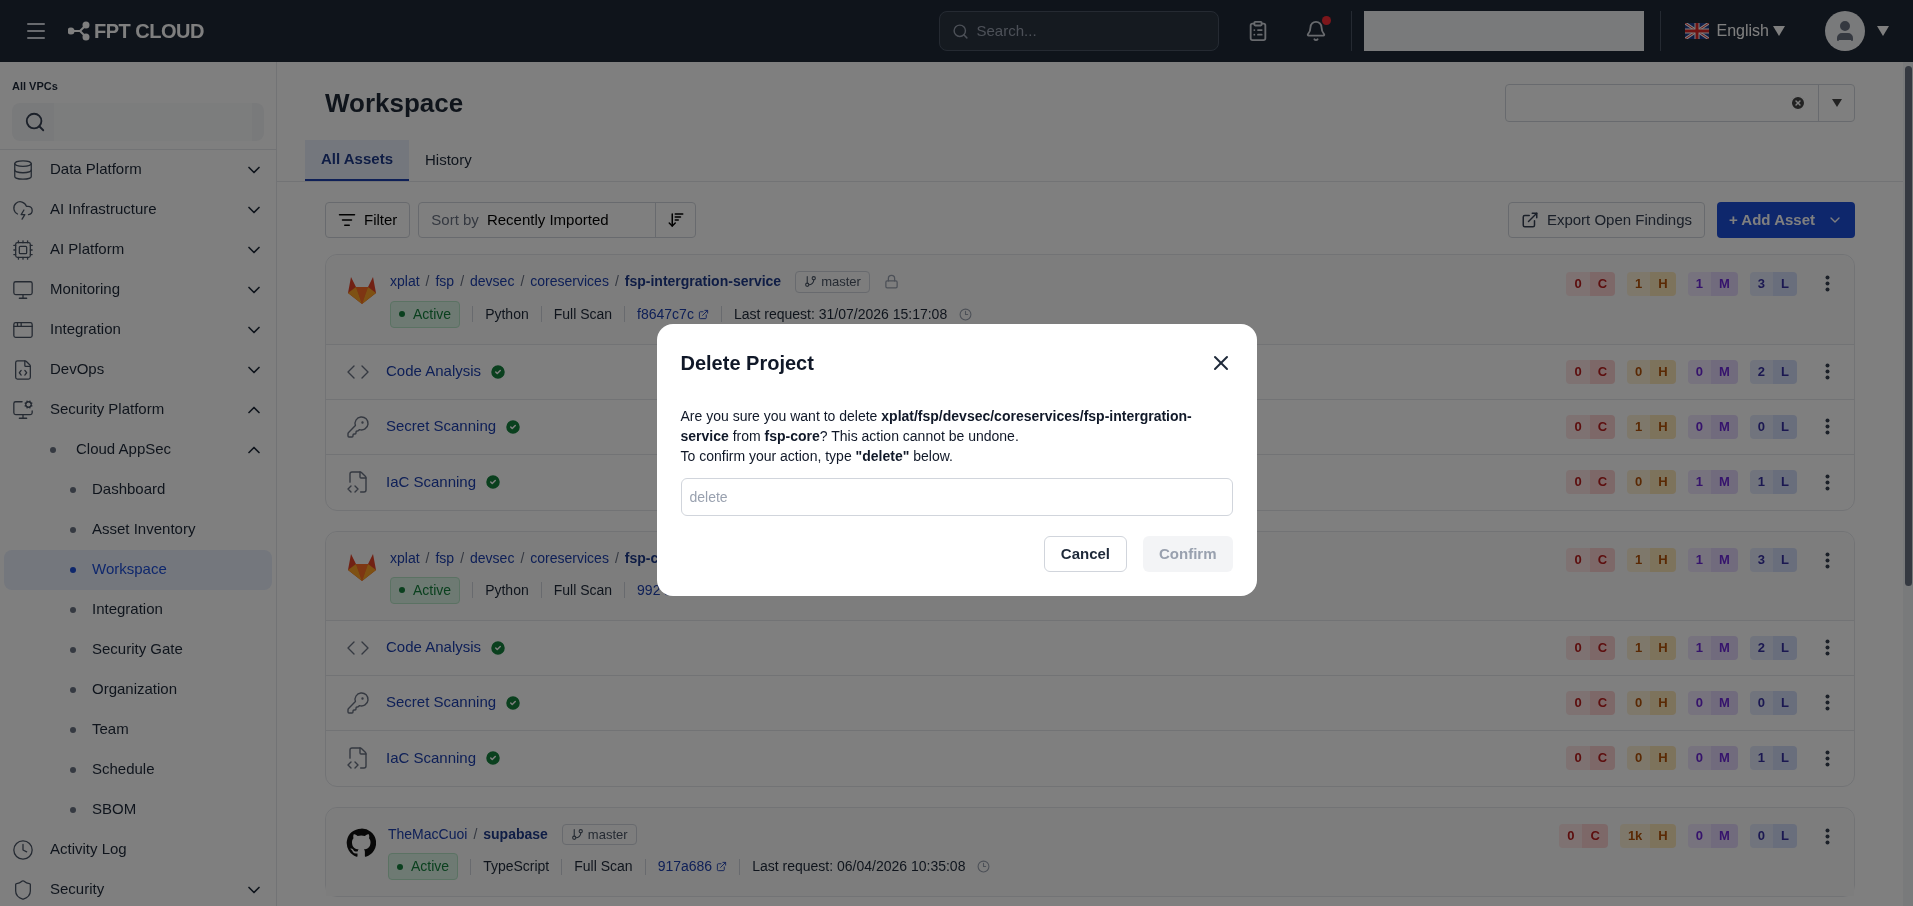  What do you see at coordinates (557, 220) in the screenshot?
I see `sort-select: Sort by Recently Imported` at bounding box center [557, 220].